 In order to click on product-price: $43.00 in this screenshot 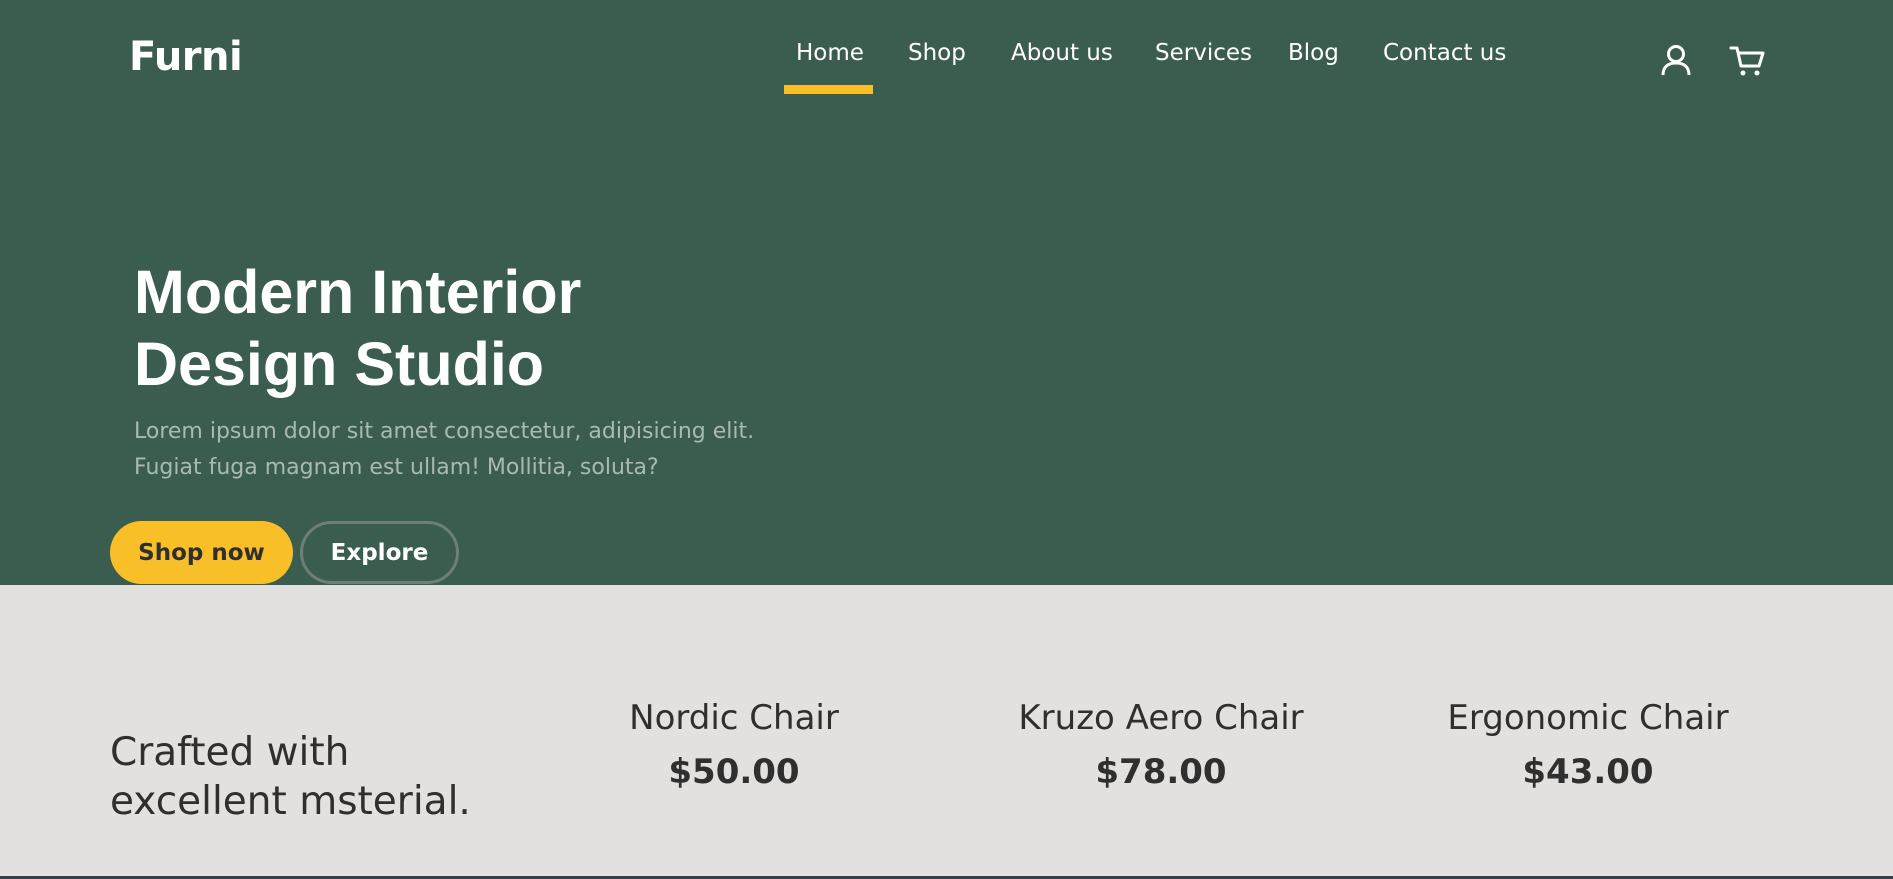, I will do `click(1588, 772)`.